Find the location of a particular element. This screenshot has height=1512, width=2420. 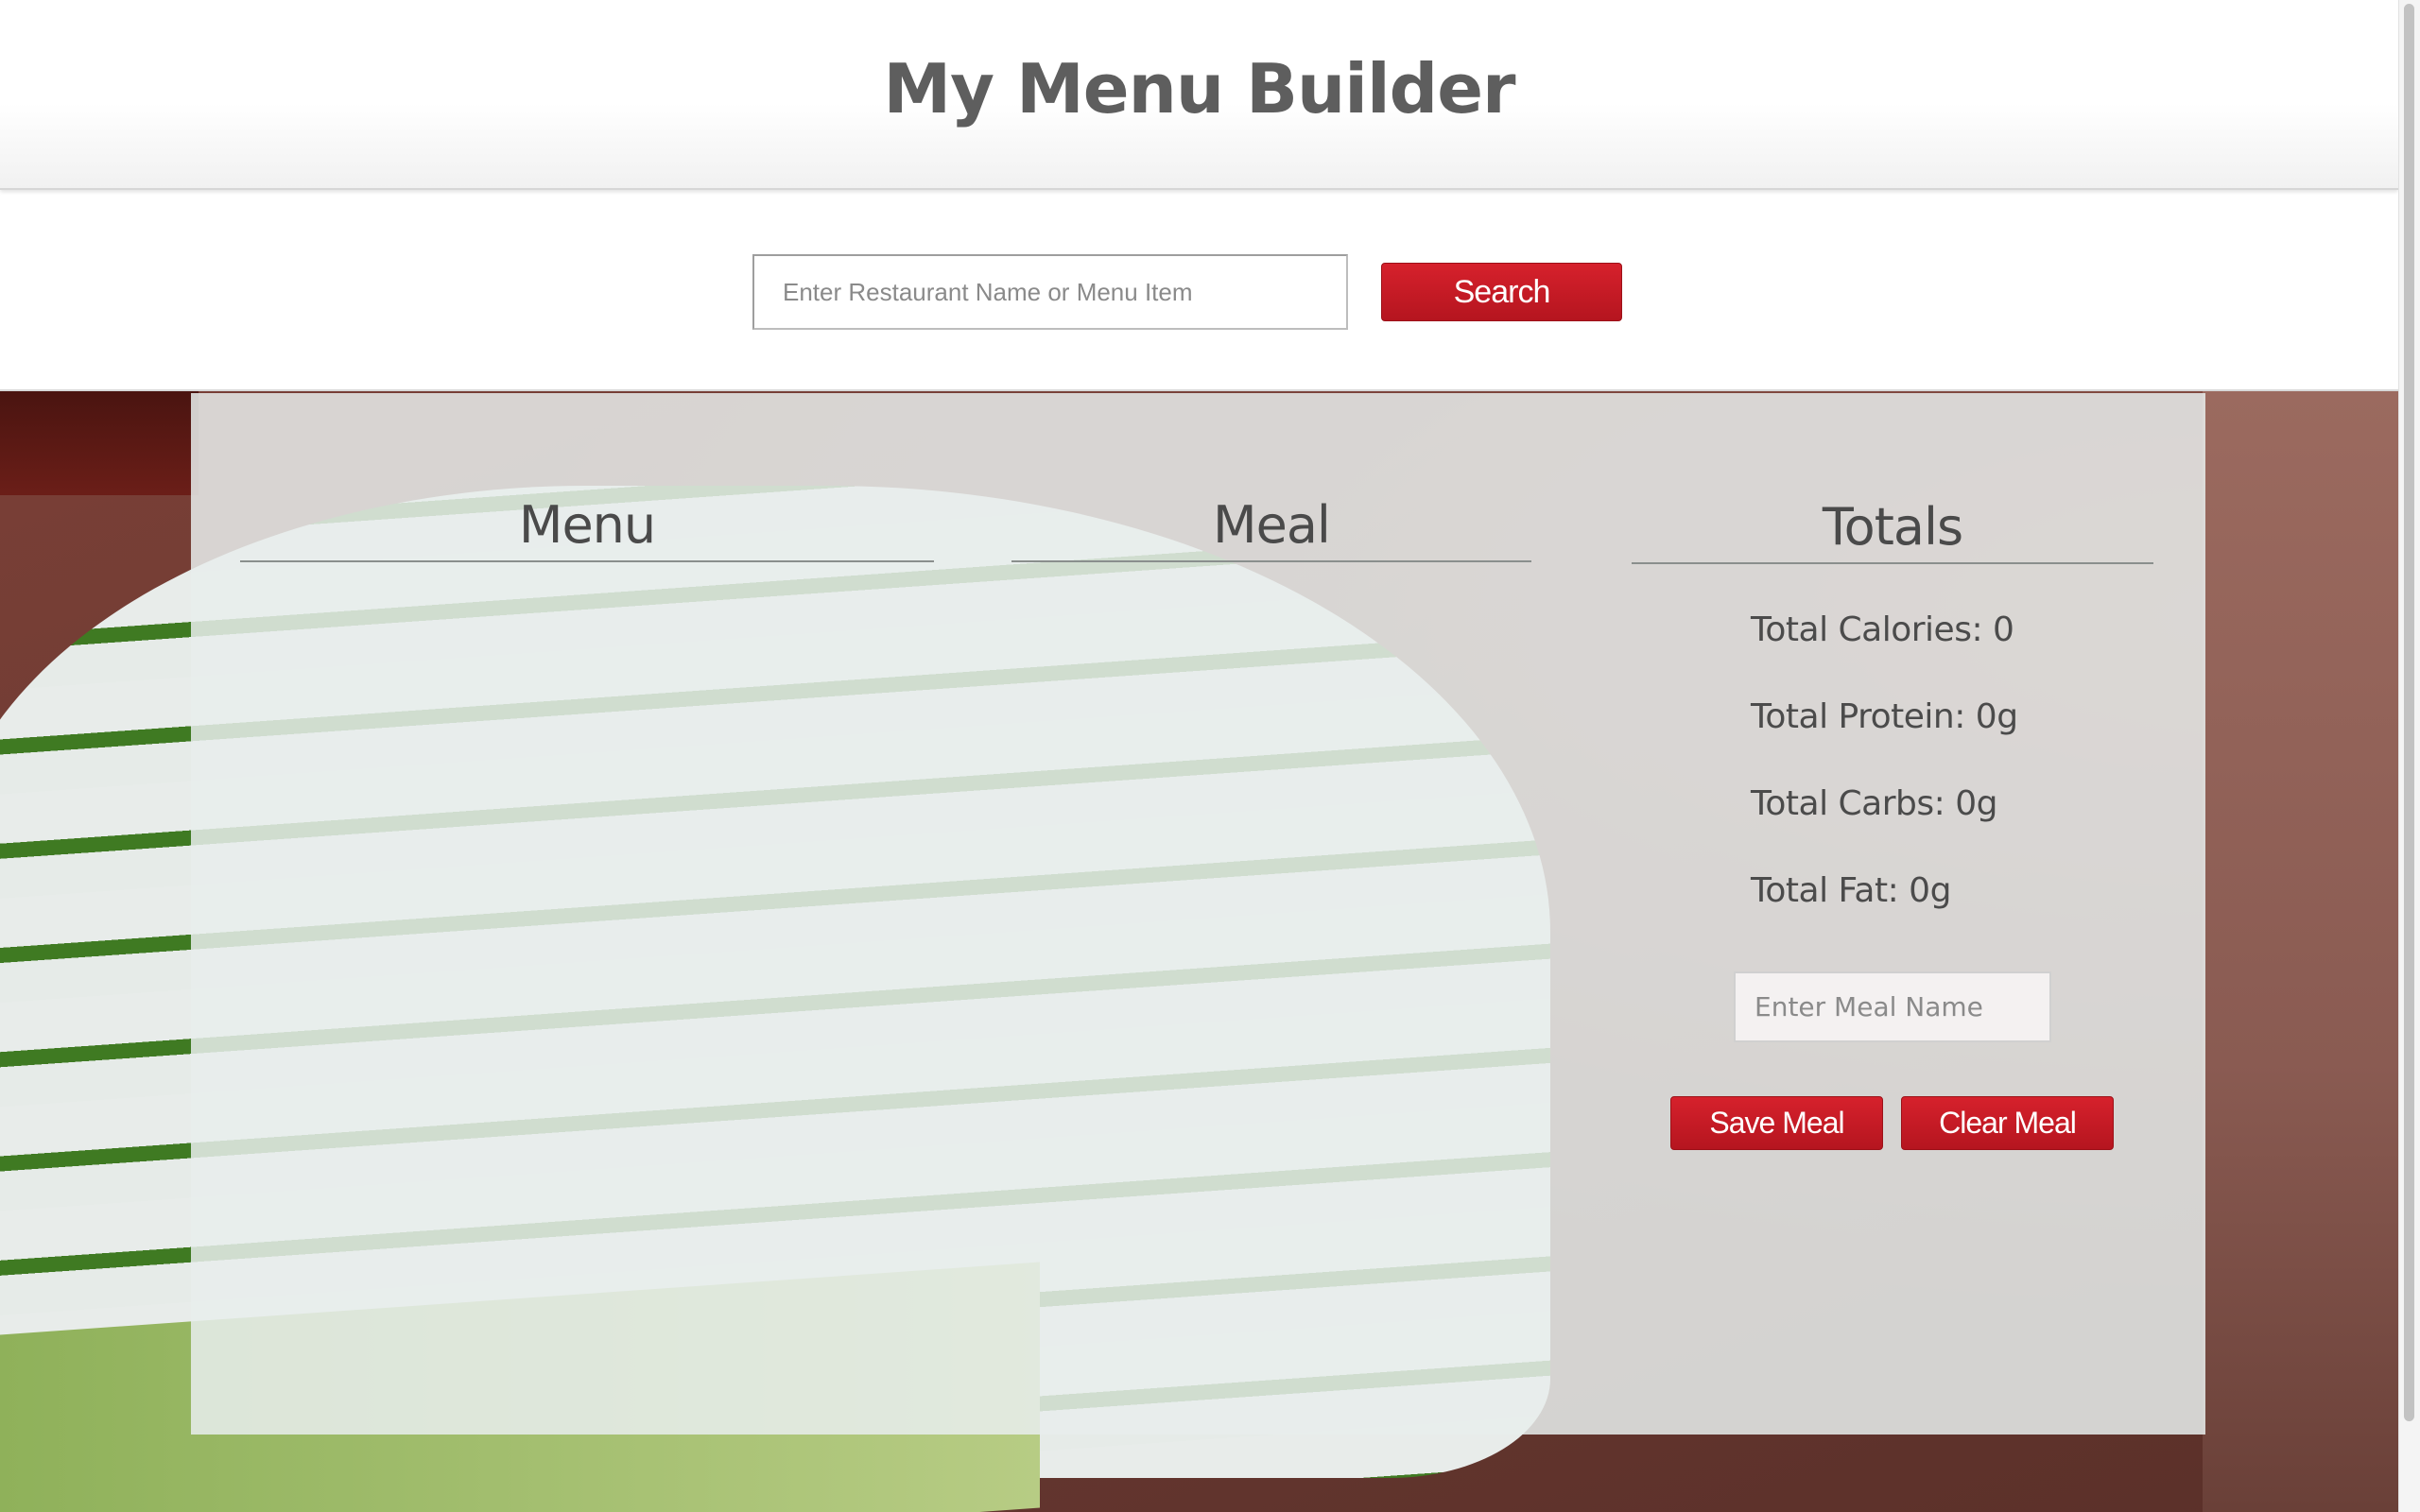

search-area: Search is located at coordinates (1199, 291).